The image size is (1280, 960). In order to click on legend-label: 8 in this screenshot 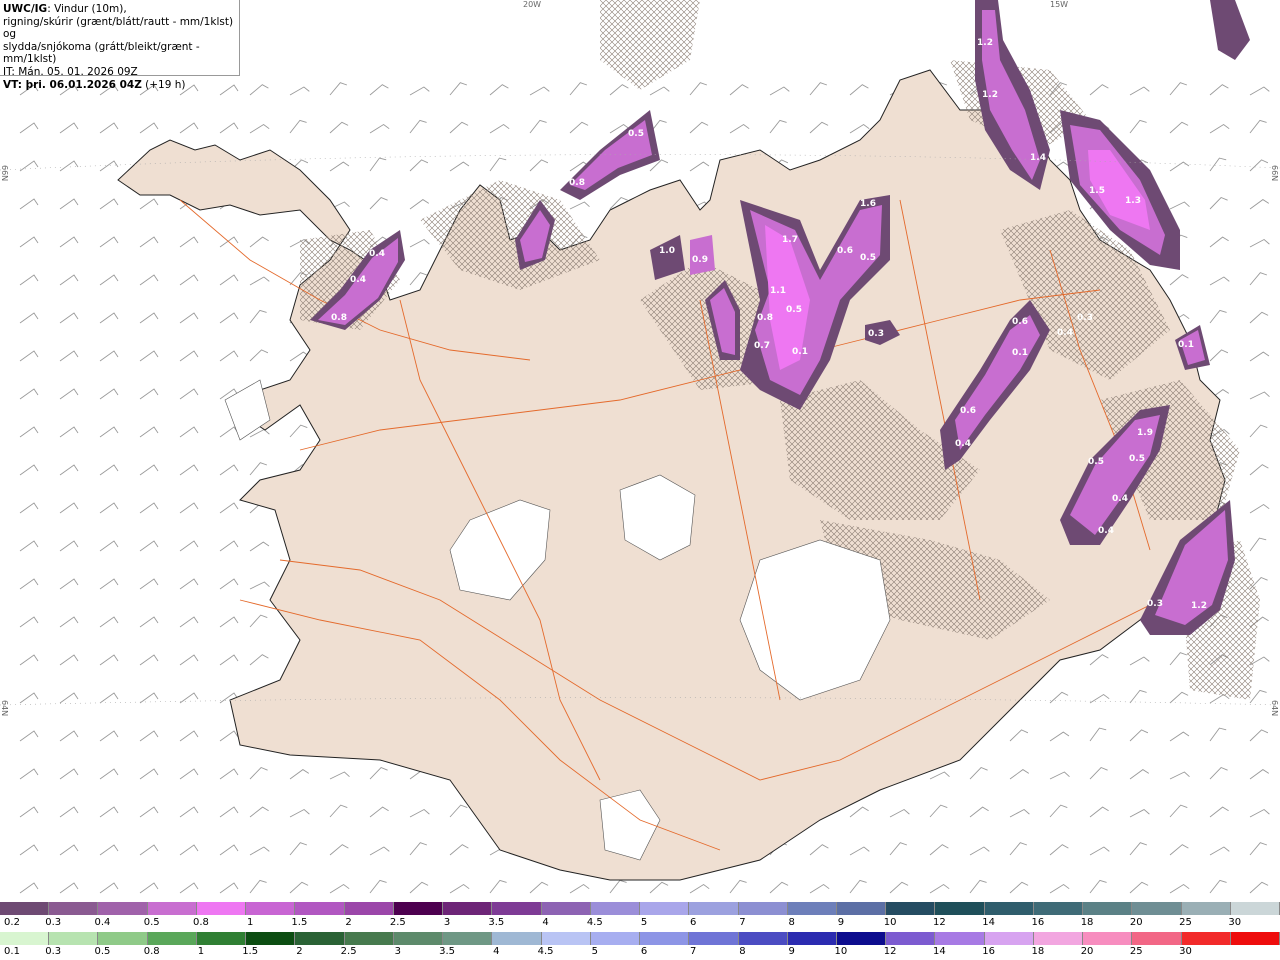, I will do `click(742, 951)`.